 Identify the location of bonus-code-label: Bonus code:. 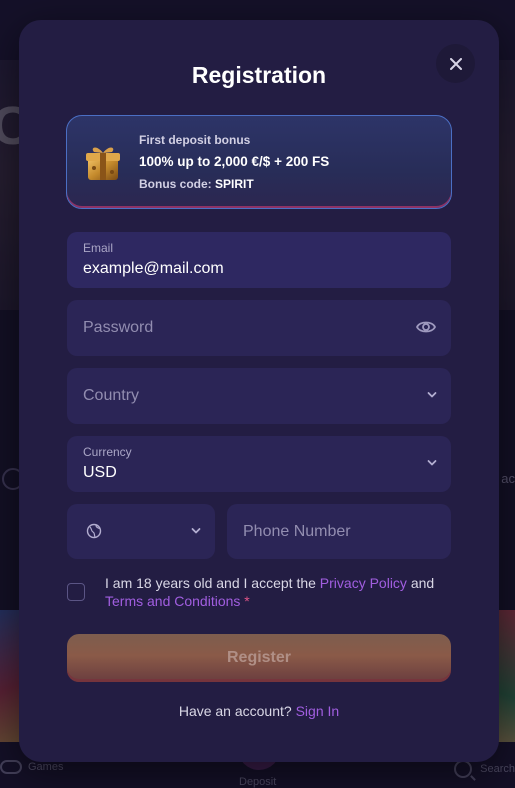
(177, 184).